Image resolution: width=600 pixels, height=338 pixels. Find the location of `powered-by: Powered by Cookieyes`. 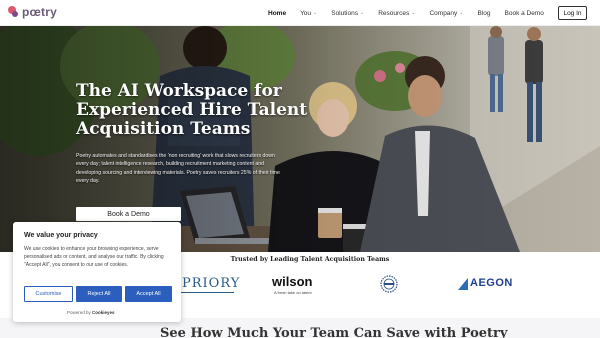

powered-by: Powered by Cookieyes is located at coordinates (91, 312).